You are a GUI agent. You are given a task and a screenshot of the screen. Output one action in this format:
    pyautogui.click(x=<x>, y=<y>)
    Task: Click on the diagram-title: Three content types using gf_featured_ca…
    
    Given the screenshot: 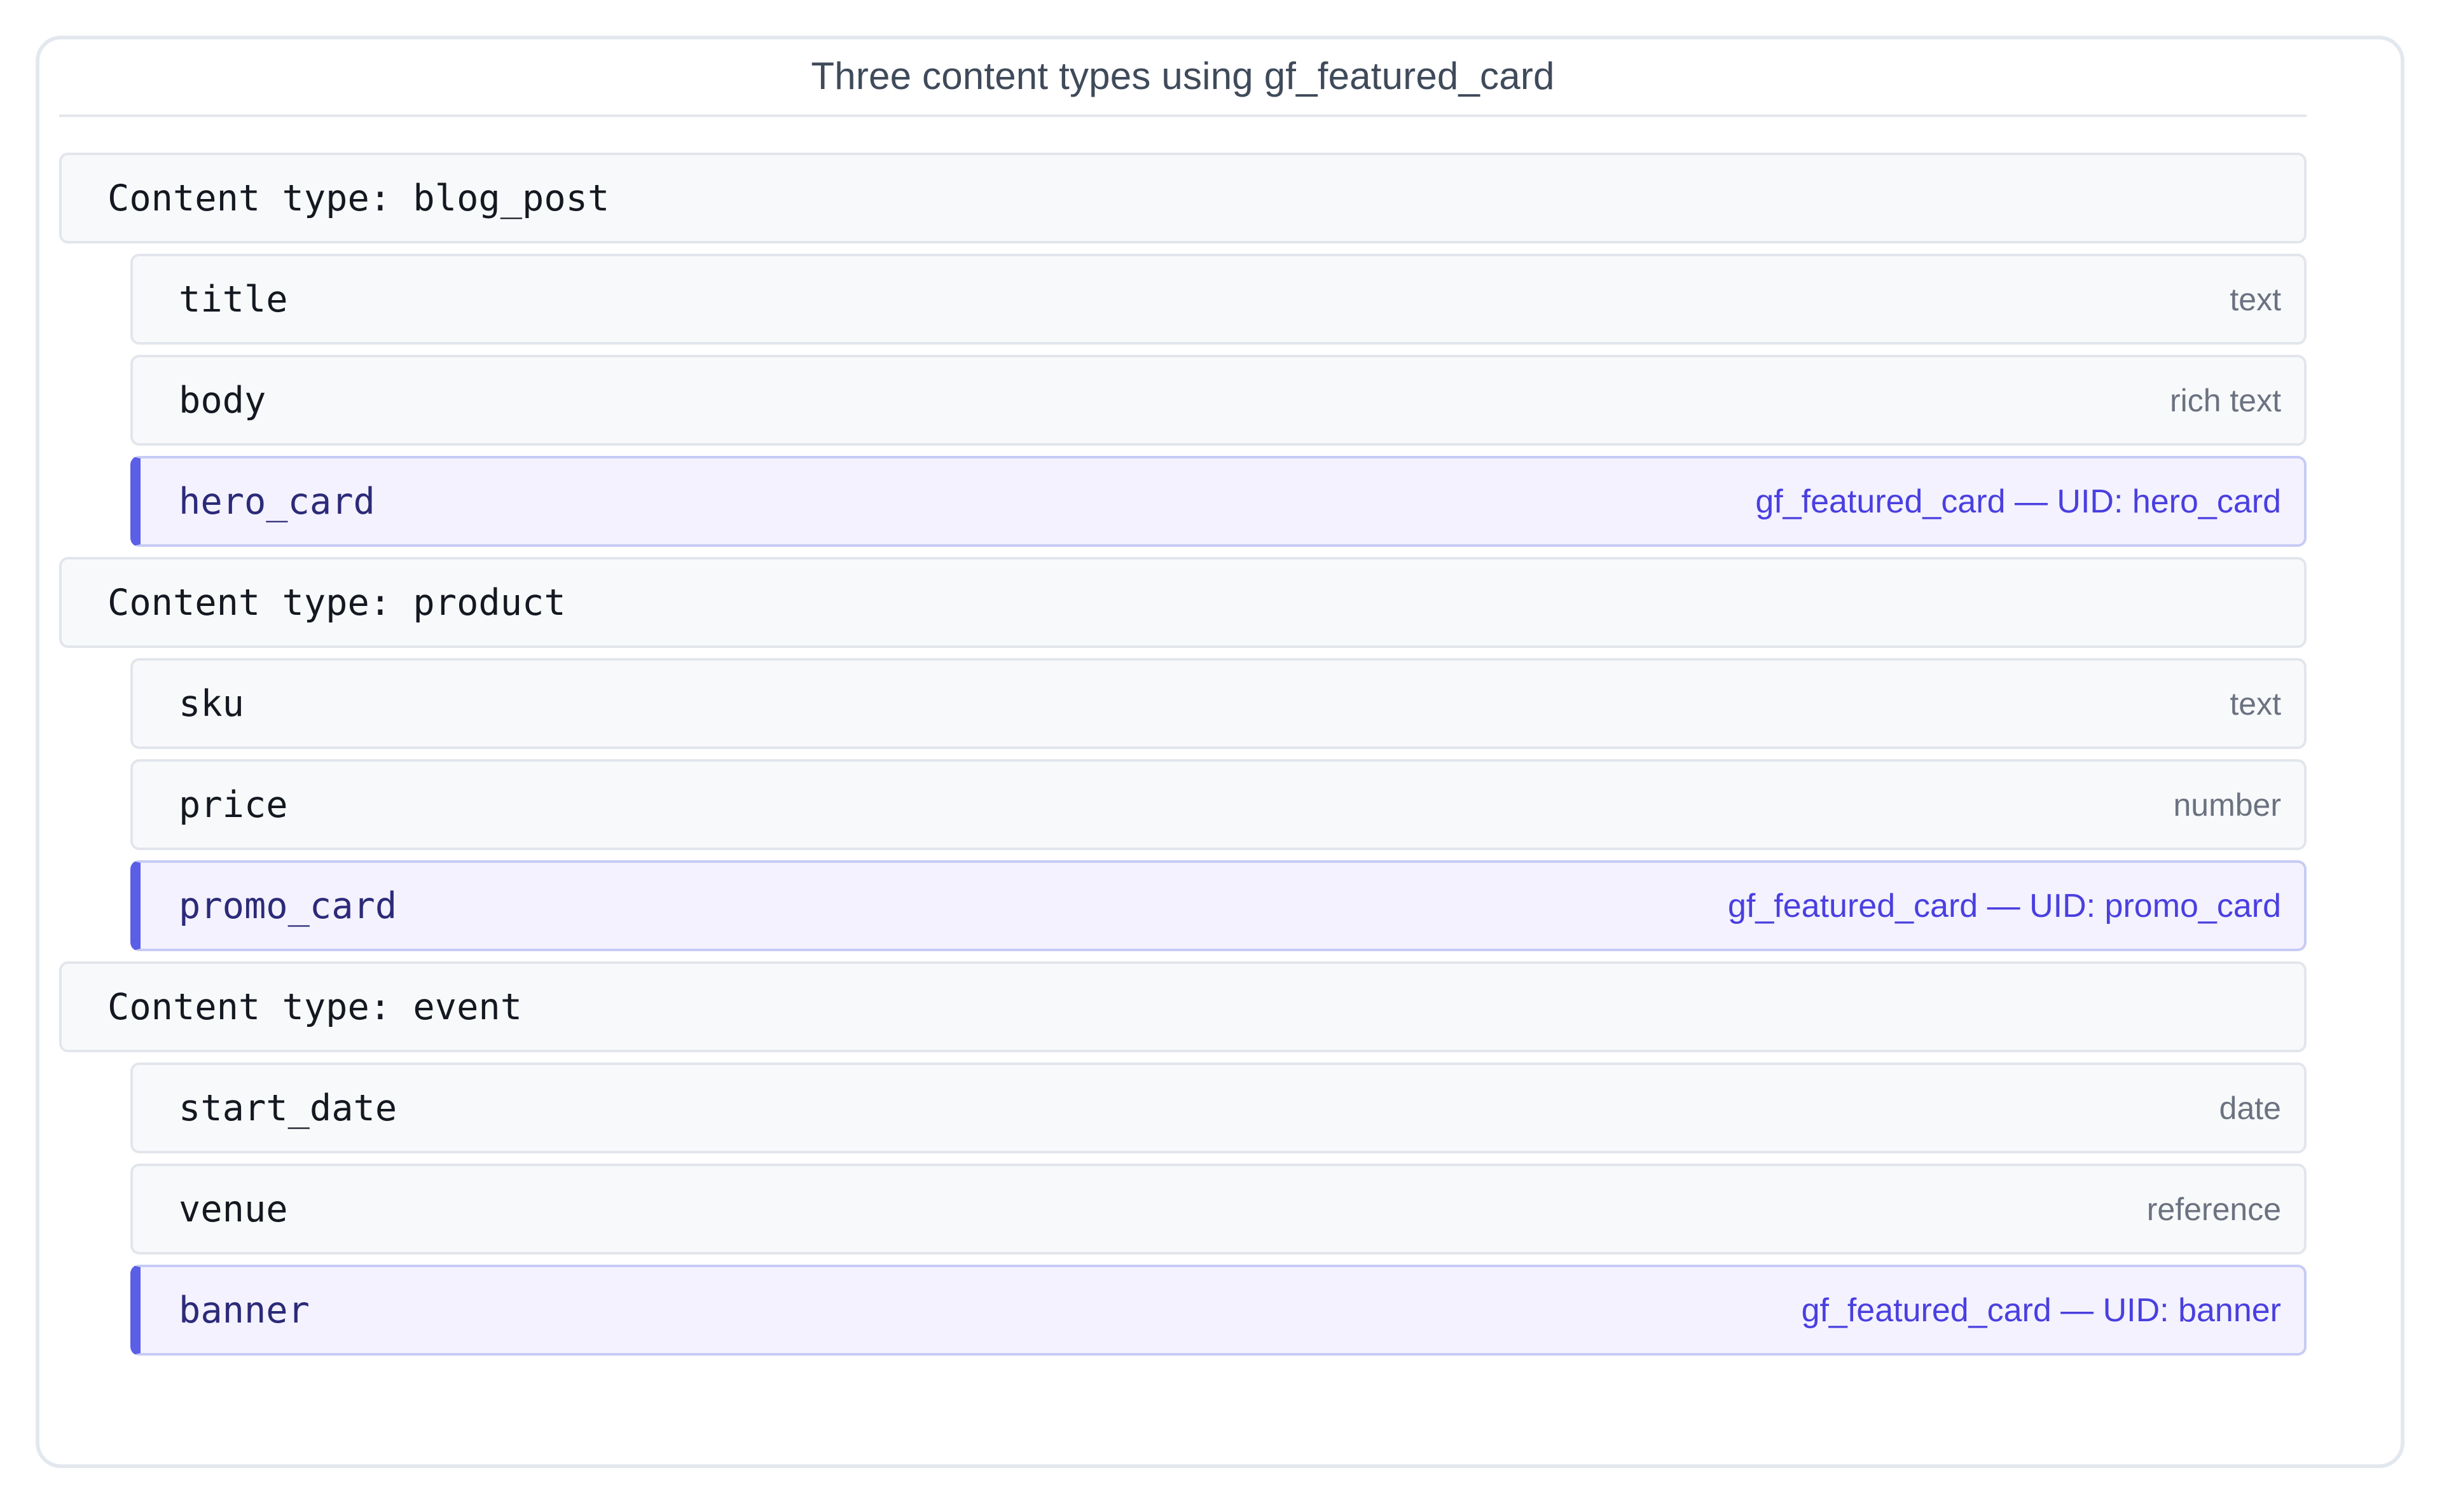 What is the action you would take?
    pyautogui.click(x=1183, y=81)
    